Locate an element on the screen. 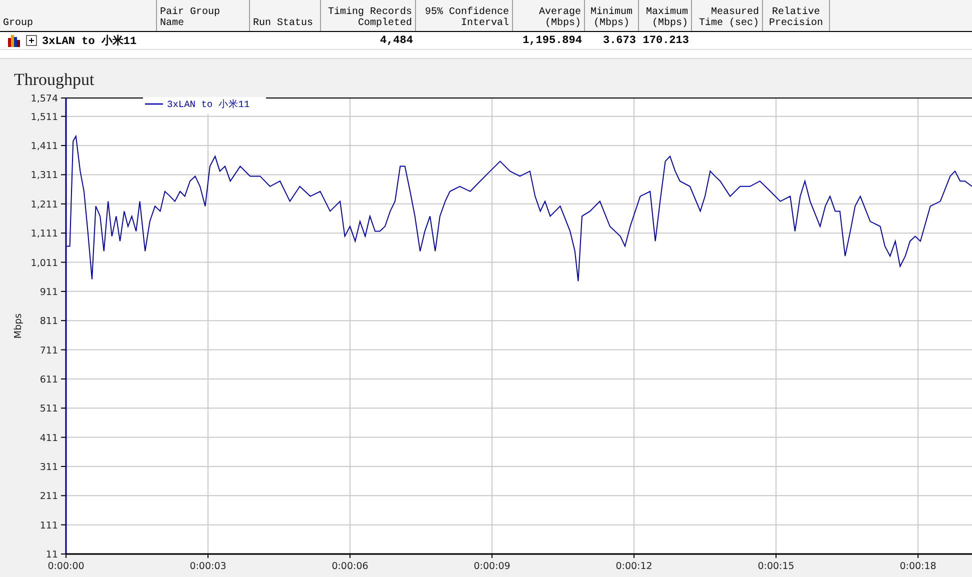 The image size is (972, 577). column-header: Measured Time (sec) is located at coordinates (727, 15).